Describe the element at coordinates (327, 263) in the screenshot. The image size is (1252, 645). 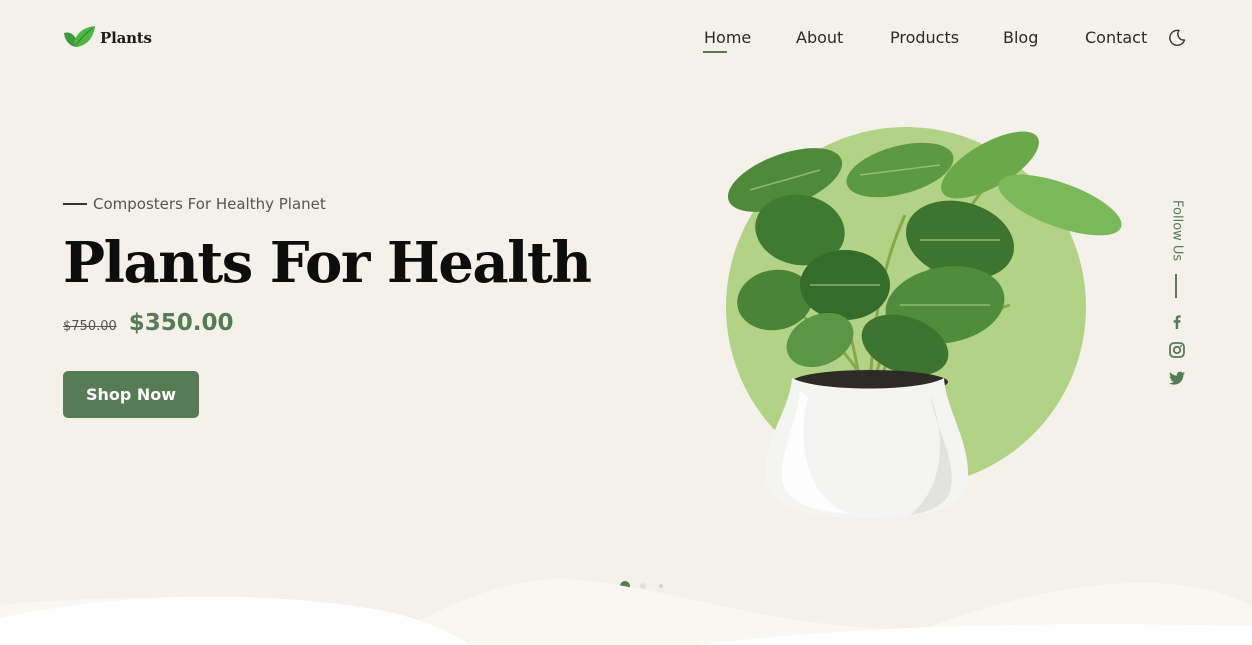
I see `hero-title: Plants For Health` at that location.